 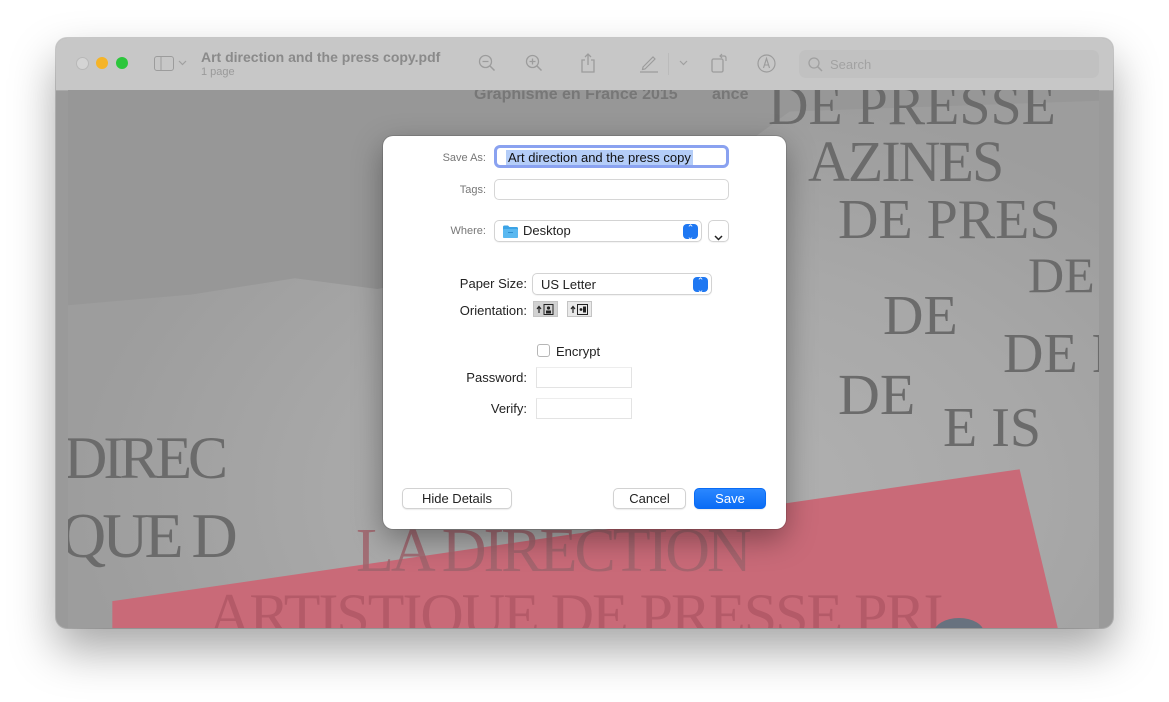 I want to click on document-text-line: LA DIRECTION, so click(x=554, y=551).